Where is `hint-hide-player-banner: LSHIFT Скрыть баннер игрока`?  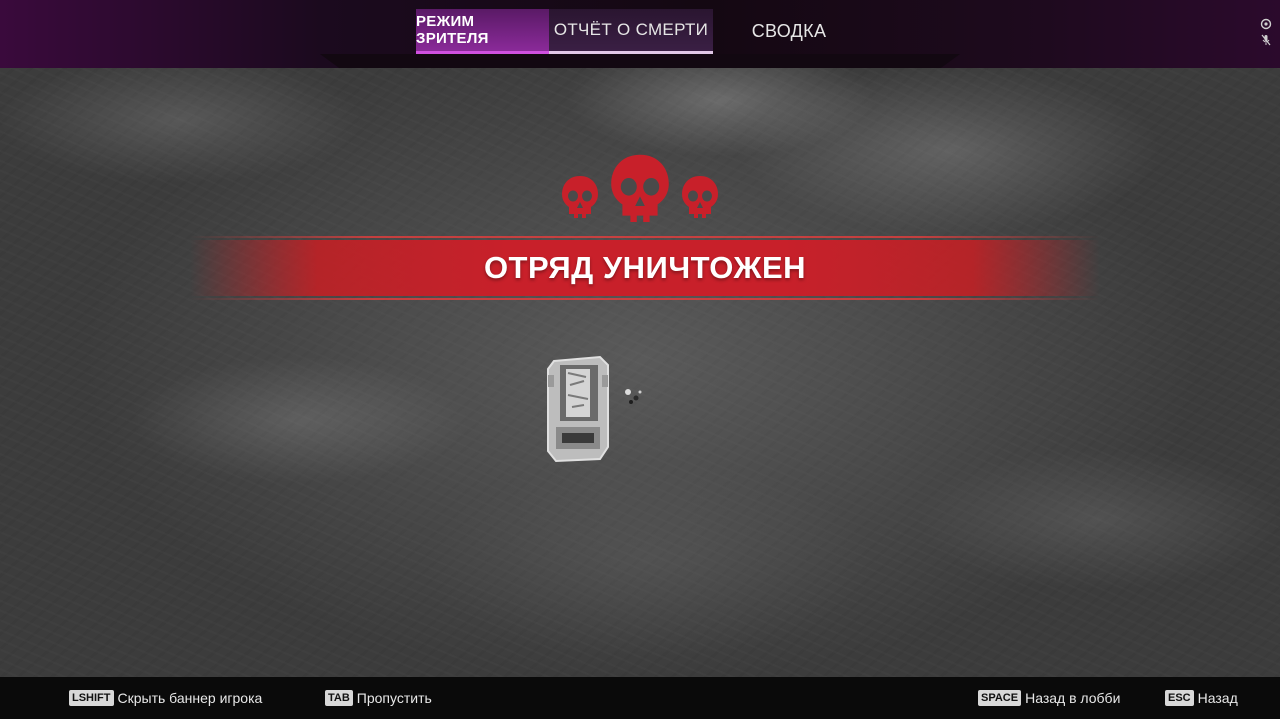
hint-hide-player-banner: LSHIFT Скрыть баннер игрока is located at coordinates (165, 698).